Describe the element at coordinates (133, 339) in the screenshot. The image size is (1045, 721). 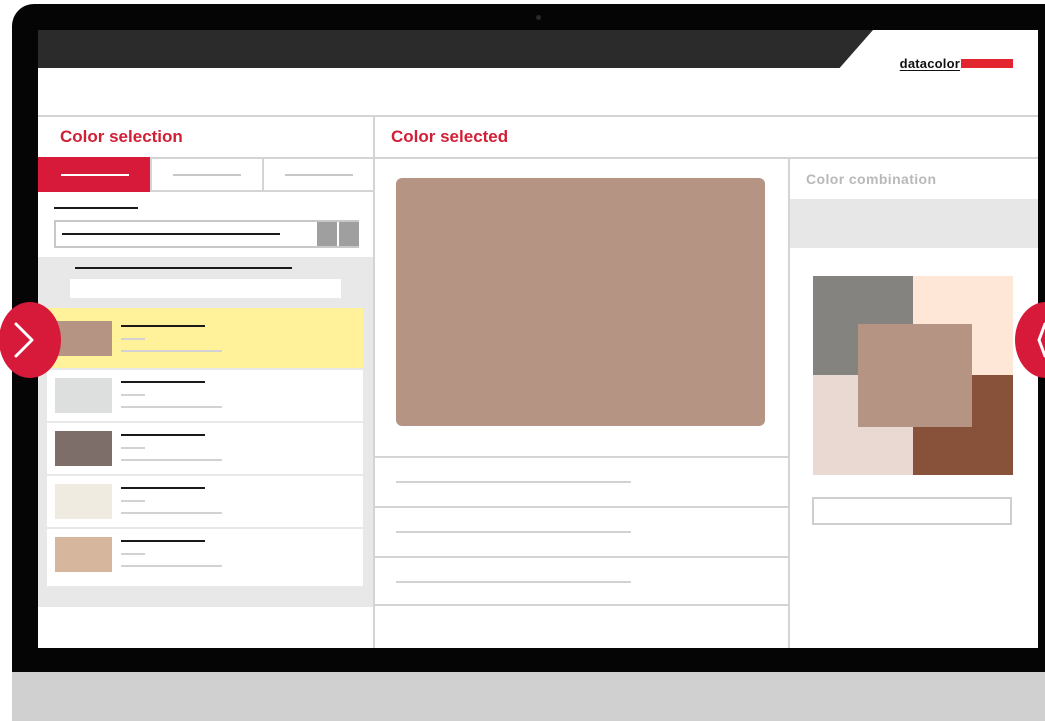
I see `item-1-code` at that location.